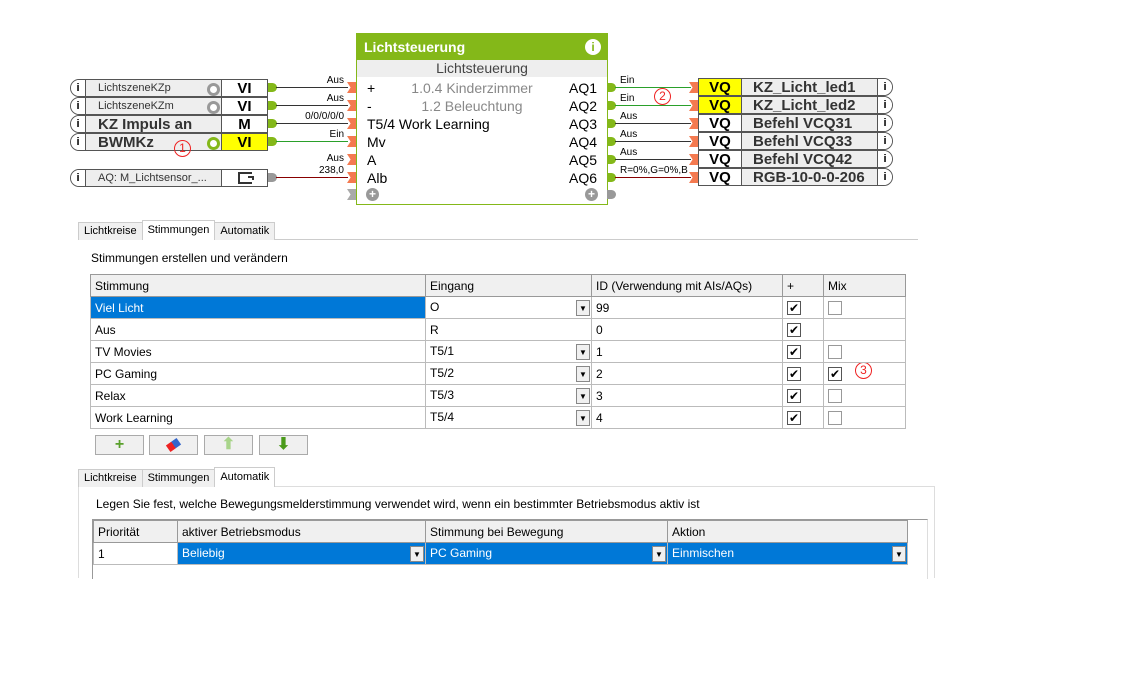  I want to click on mood-name-cell: Aus, so click(258, 329).